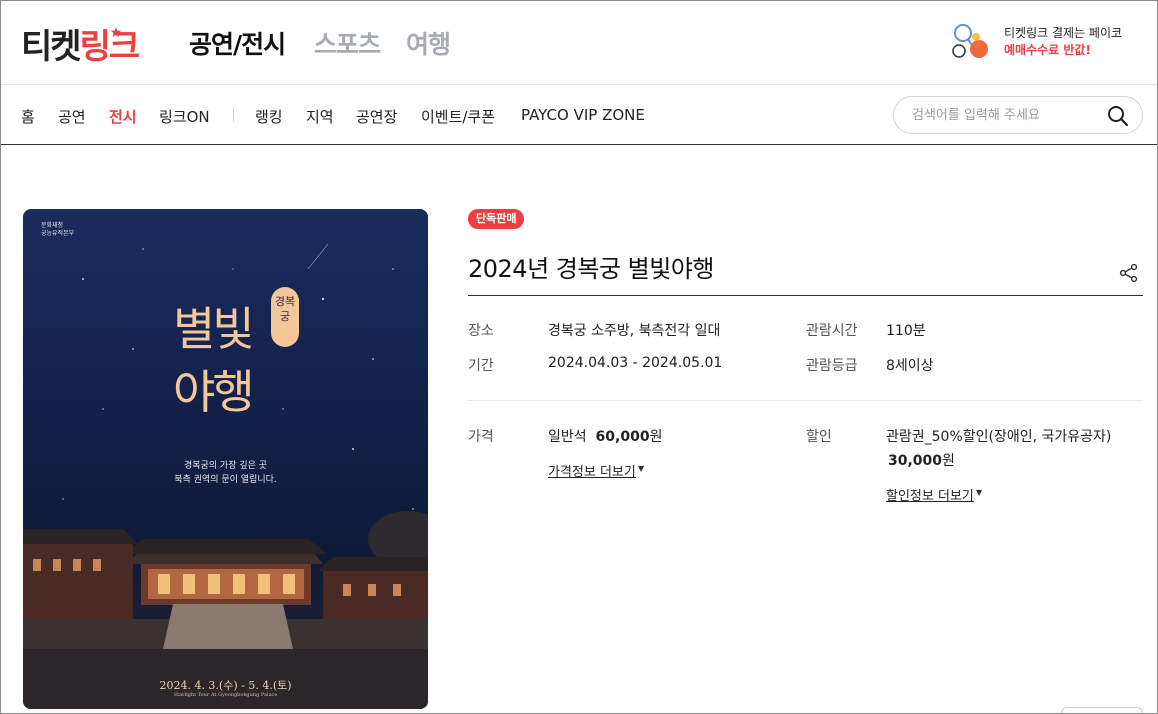 The height and width of the screenshot is (714, 1158). What do you see at coordinates (999, 437) in the screenshot?
I see `discount-name: 관람권_50%할인(장애인, 국가유공자)` at bounding box center [999, 437].